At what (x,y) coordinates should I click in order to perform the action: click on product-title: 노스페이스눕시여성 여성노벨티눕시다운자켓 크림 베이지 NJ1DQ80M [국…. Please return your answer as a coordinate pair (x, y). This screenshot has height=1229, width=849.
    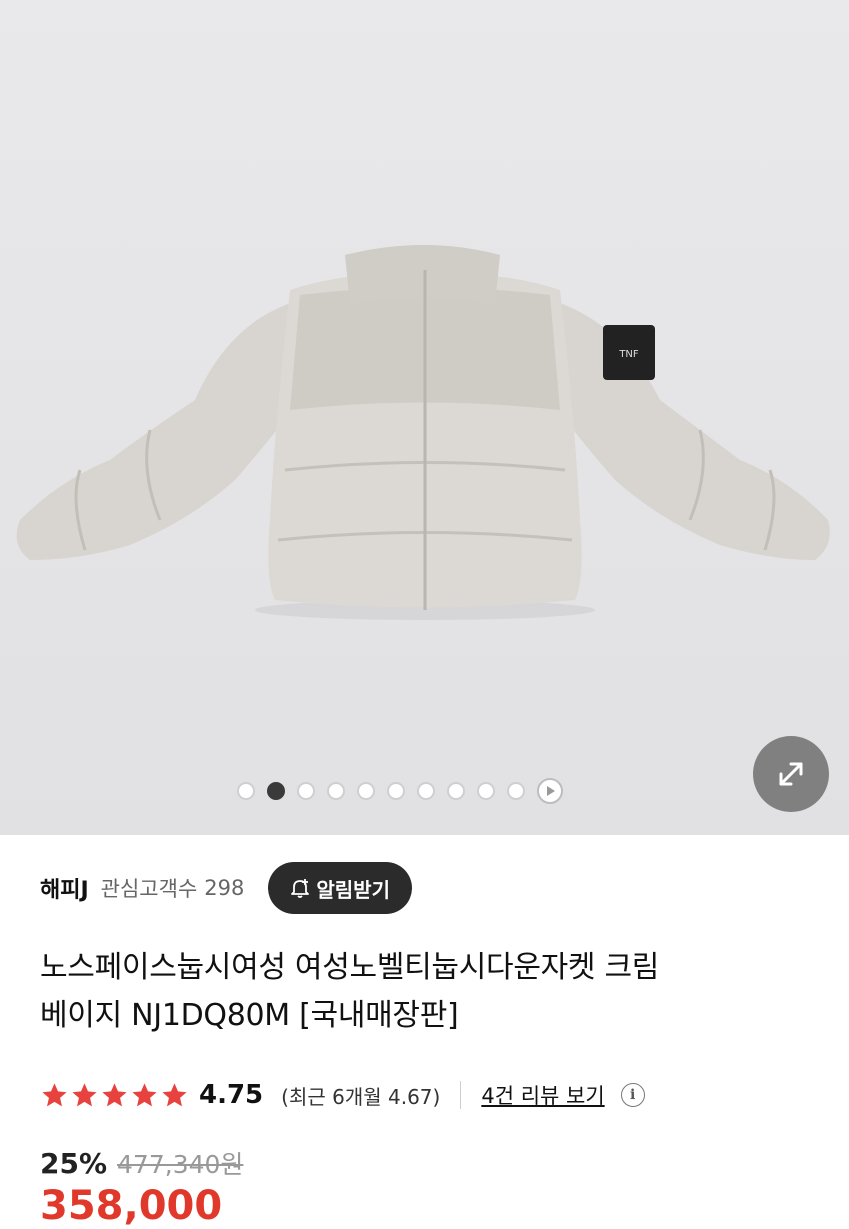
    Looking at the image, I should click on (430, 992).